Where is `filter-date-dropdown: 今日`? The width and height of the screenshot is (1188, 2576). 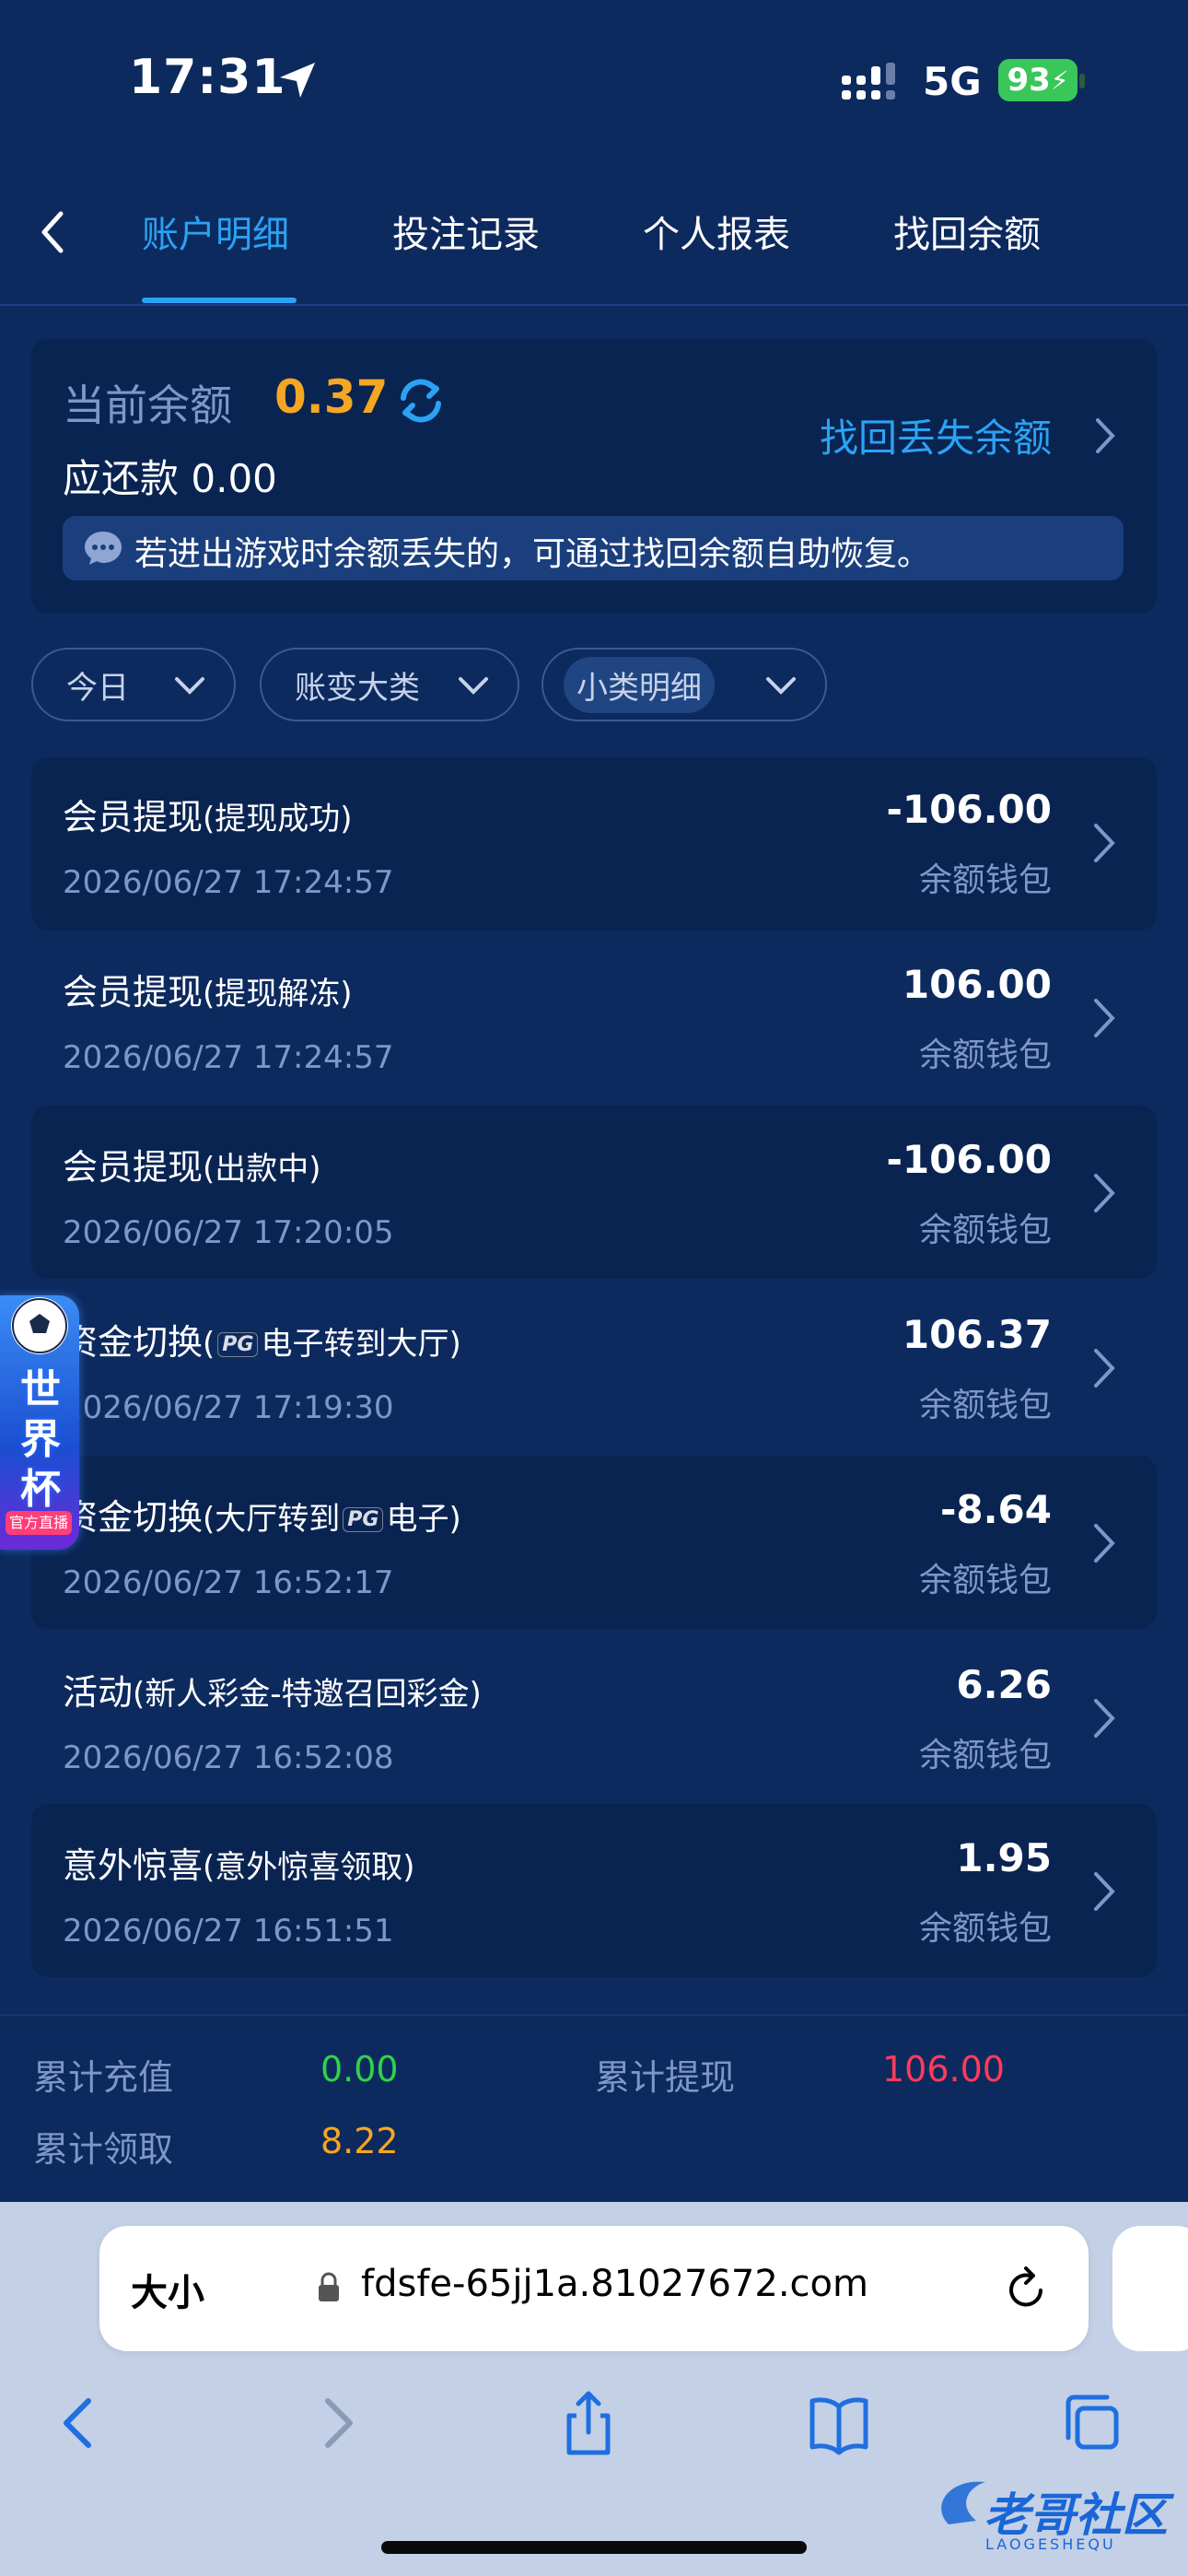
filter-date-dropdown: 今日 is located at coordinates (133, 684).